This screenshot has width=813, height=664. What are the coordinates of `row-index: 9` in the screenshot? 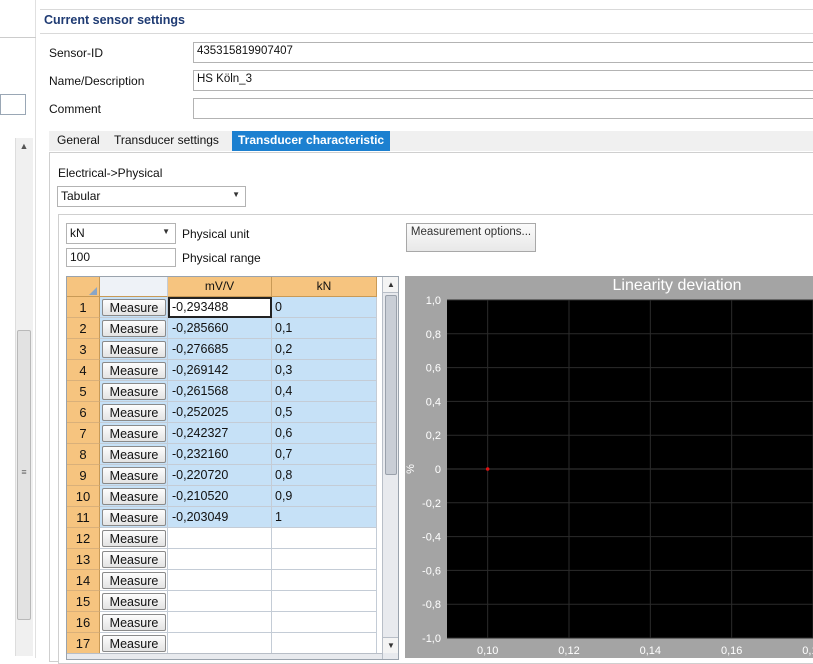 It's located at (83, 475).